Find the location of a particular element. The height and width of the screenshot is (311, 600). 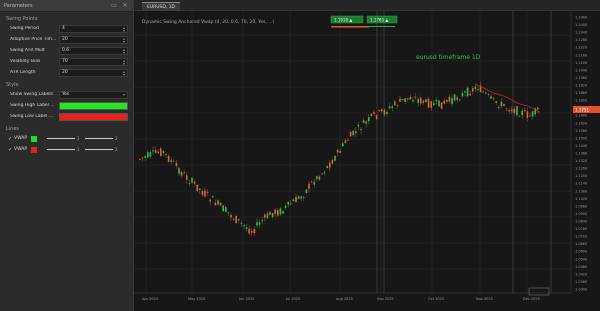

price-tick-label: 1.1140 is located at coordinates (581, 184).